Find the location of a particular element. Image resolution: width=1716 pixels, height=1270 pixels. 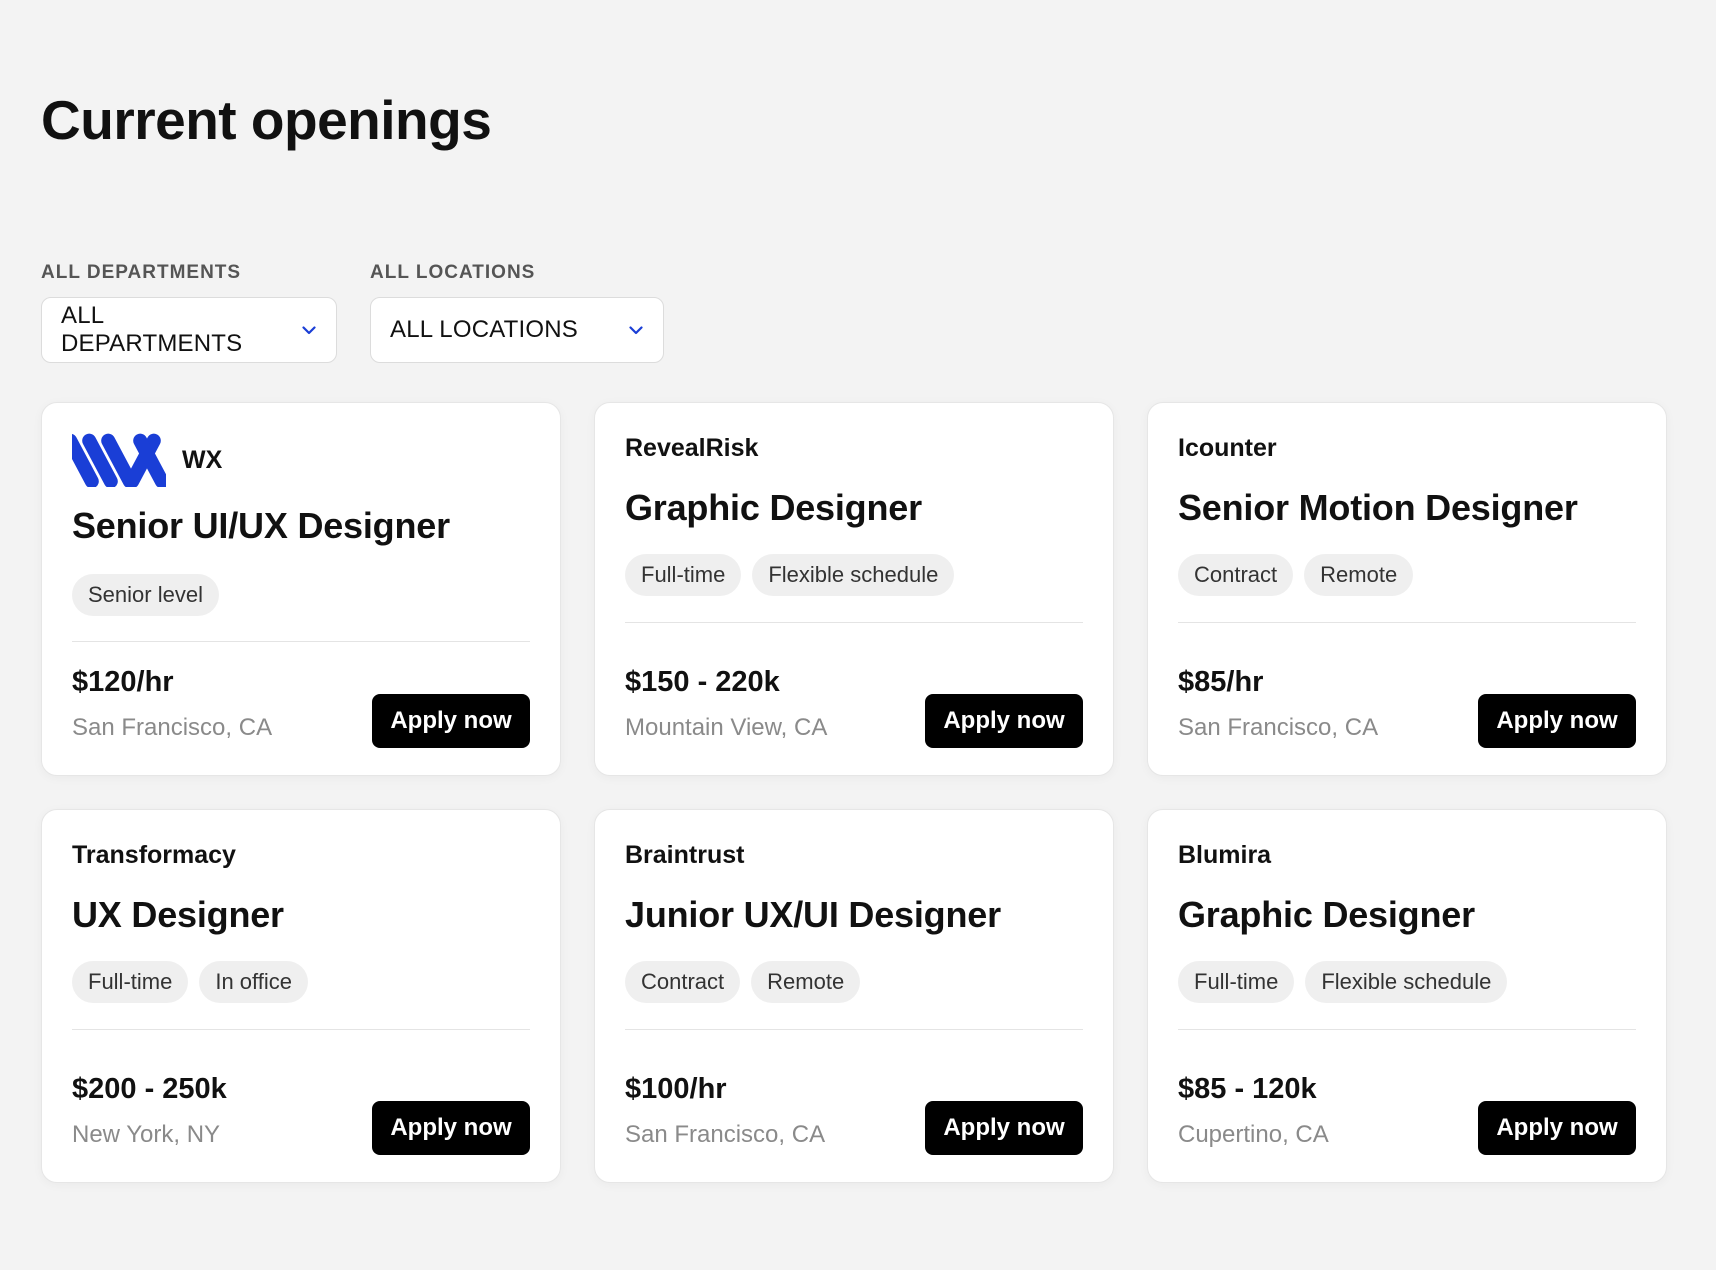

department-select-value: ALL DEPARTMENTS is located at coordinates (152, 329).